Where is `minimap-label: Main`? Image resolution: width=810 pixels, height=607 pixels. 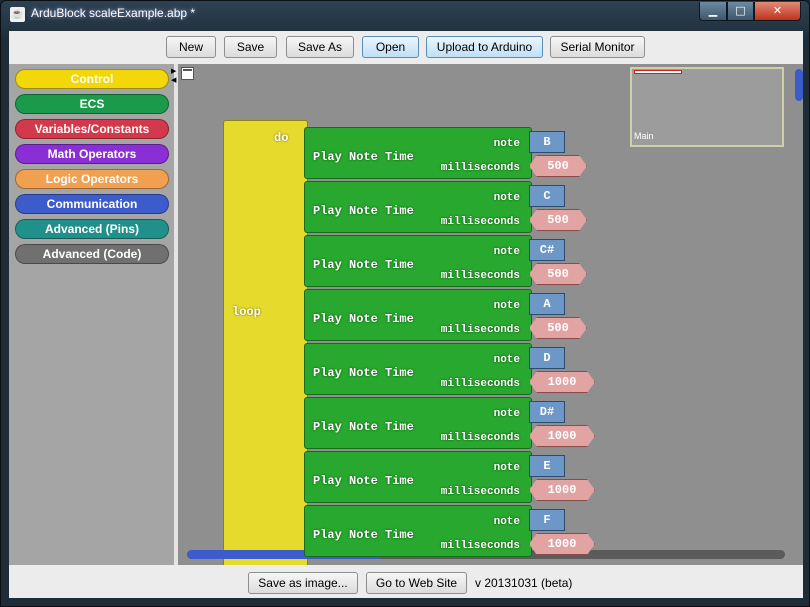
minimap-label: Main is located at coordinates (644, 136).